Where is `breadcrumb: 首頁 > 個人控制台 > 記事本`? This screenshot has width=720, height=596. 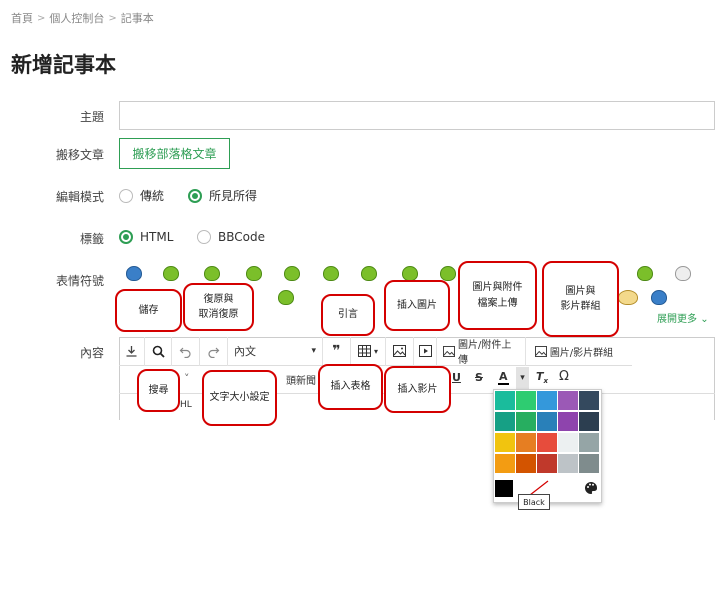
breadcrumb: 首頁 > 個人控制台 > 記事本 is located at coordinates (82, 18).